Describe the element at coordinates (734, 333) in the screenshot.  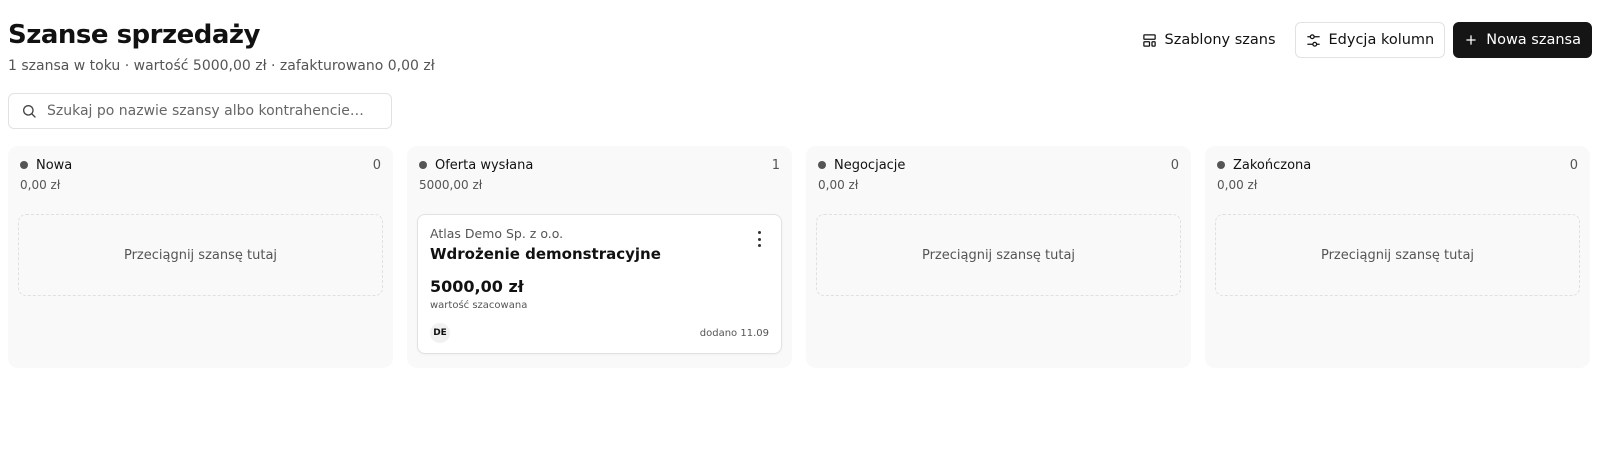
I see `card-date: dodano 11.09` at that location.